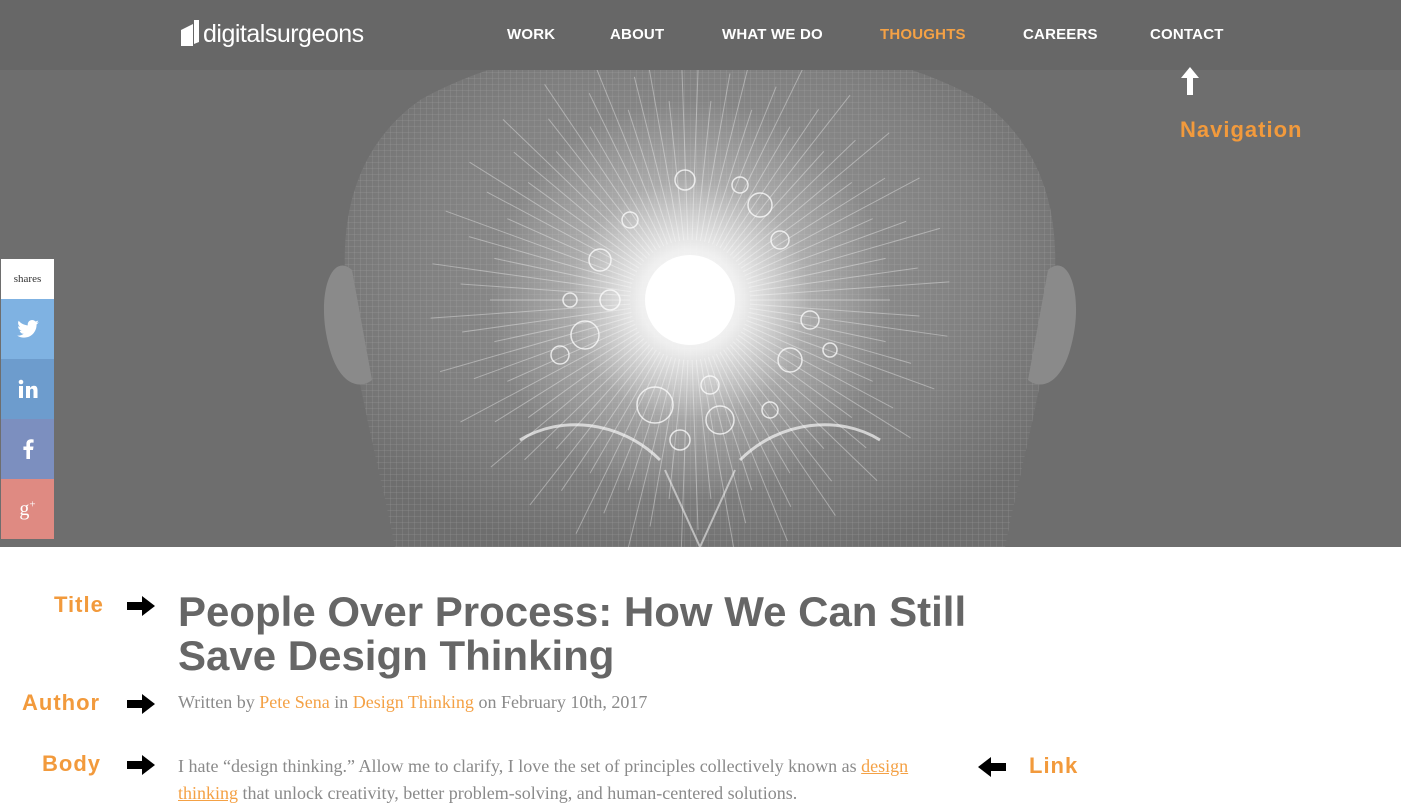 This screenshot has height=807, width=1401. What do you see at coordinates (216, 702) in the screenshot?
I see `byline-prefix: Written by` at bounding box center [216, 702].